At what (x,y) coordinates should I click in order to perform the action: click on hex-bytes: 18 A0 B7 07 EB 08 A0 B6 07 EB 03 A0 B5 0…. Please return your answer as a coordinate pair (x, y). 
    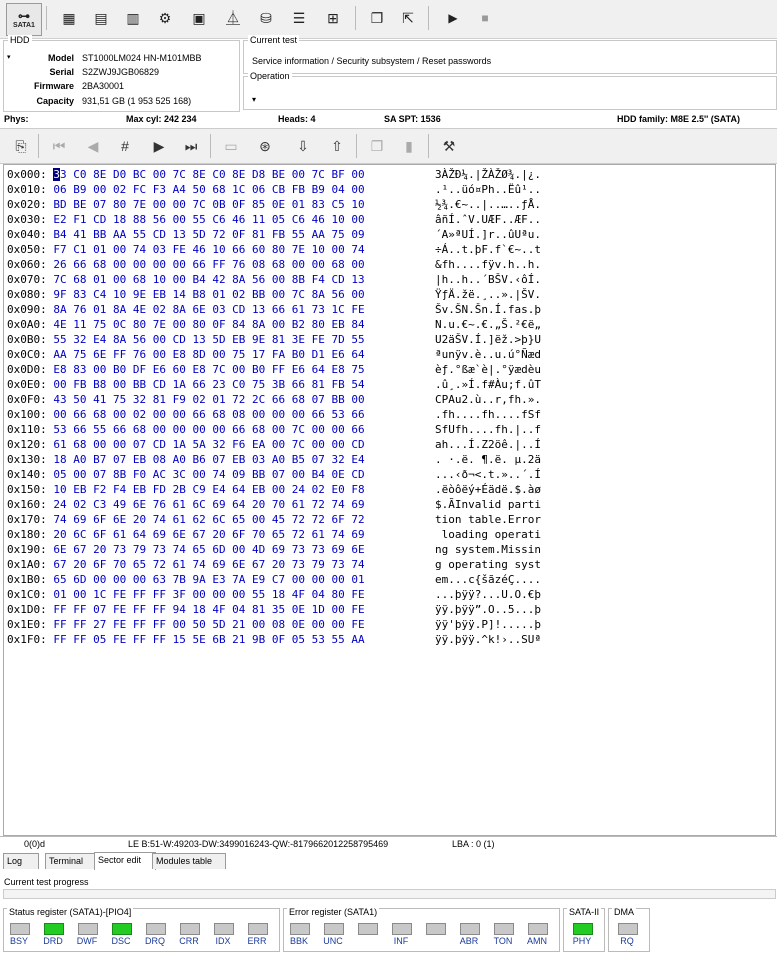
    Looking at the image, I should click on (208, 459).